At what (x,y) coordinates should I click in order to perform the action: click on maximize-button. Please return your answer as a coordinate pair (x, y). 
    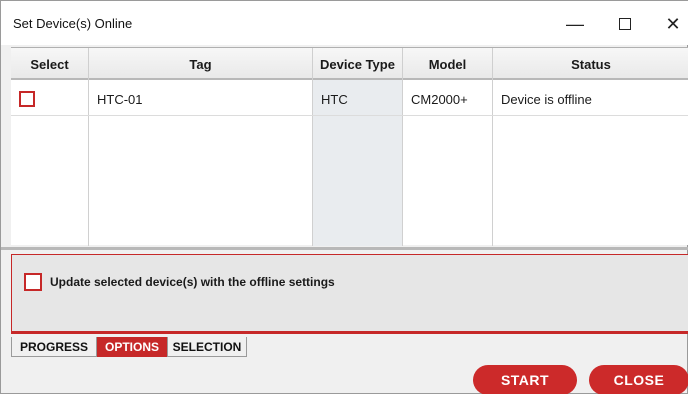
    Looking at the image, I should click on (625, 24).